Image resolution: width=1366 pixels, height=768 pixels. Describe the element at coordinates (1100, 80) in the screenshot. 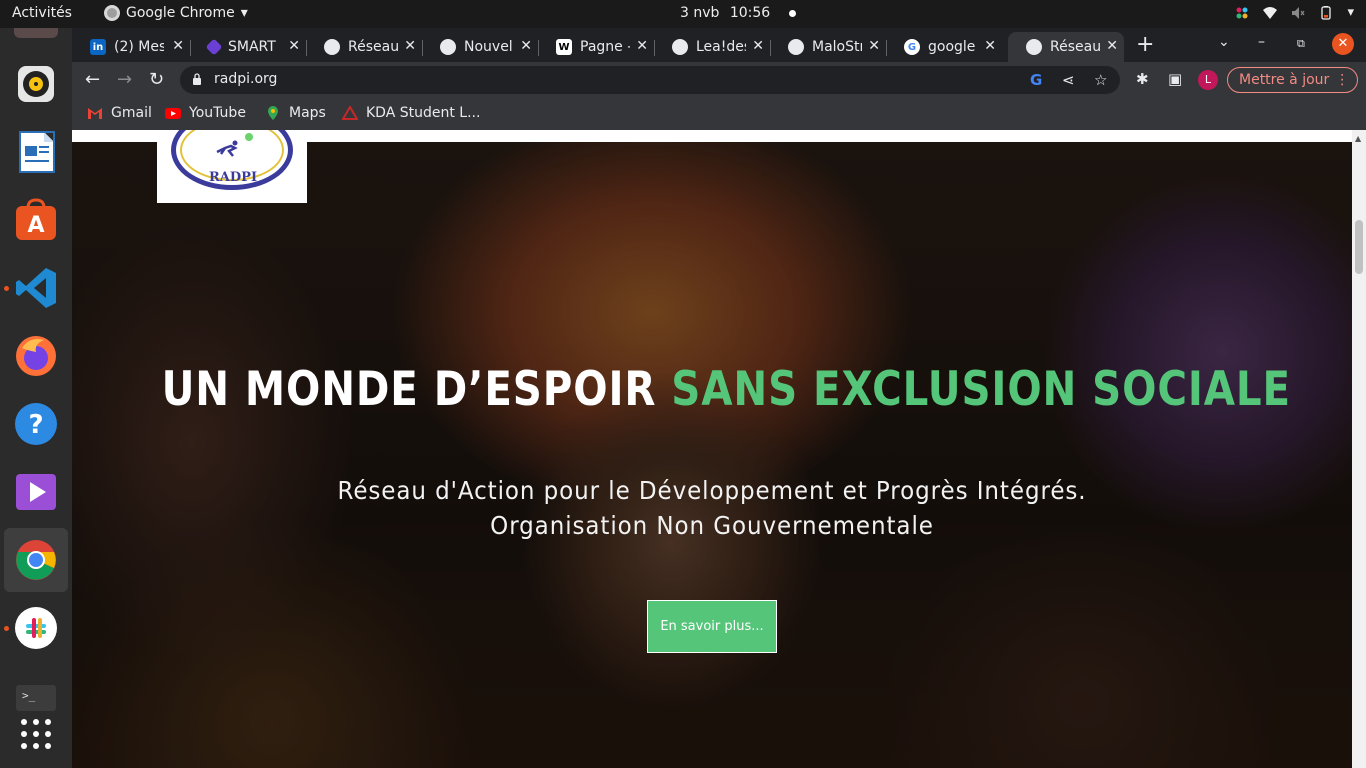

I see `bookmark-star-icon: ☆` at that location.